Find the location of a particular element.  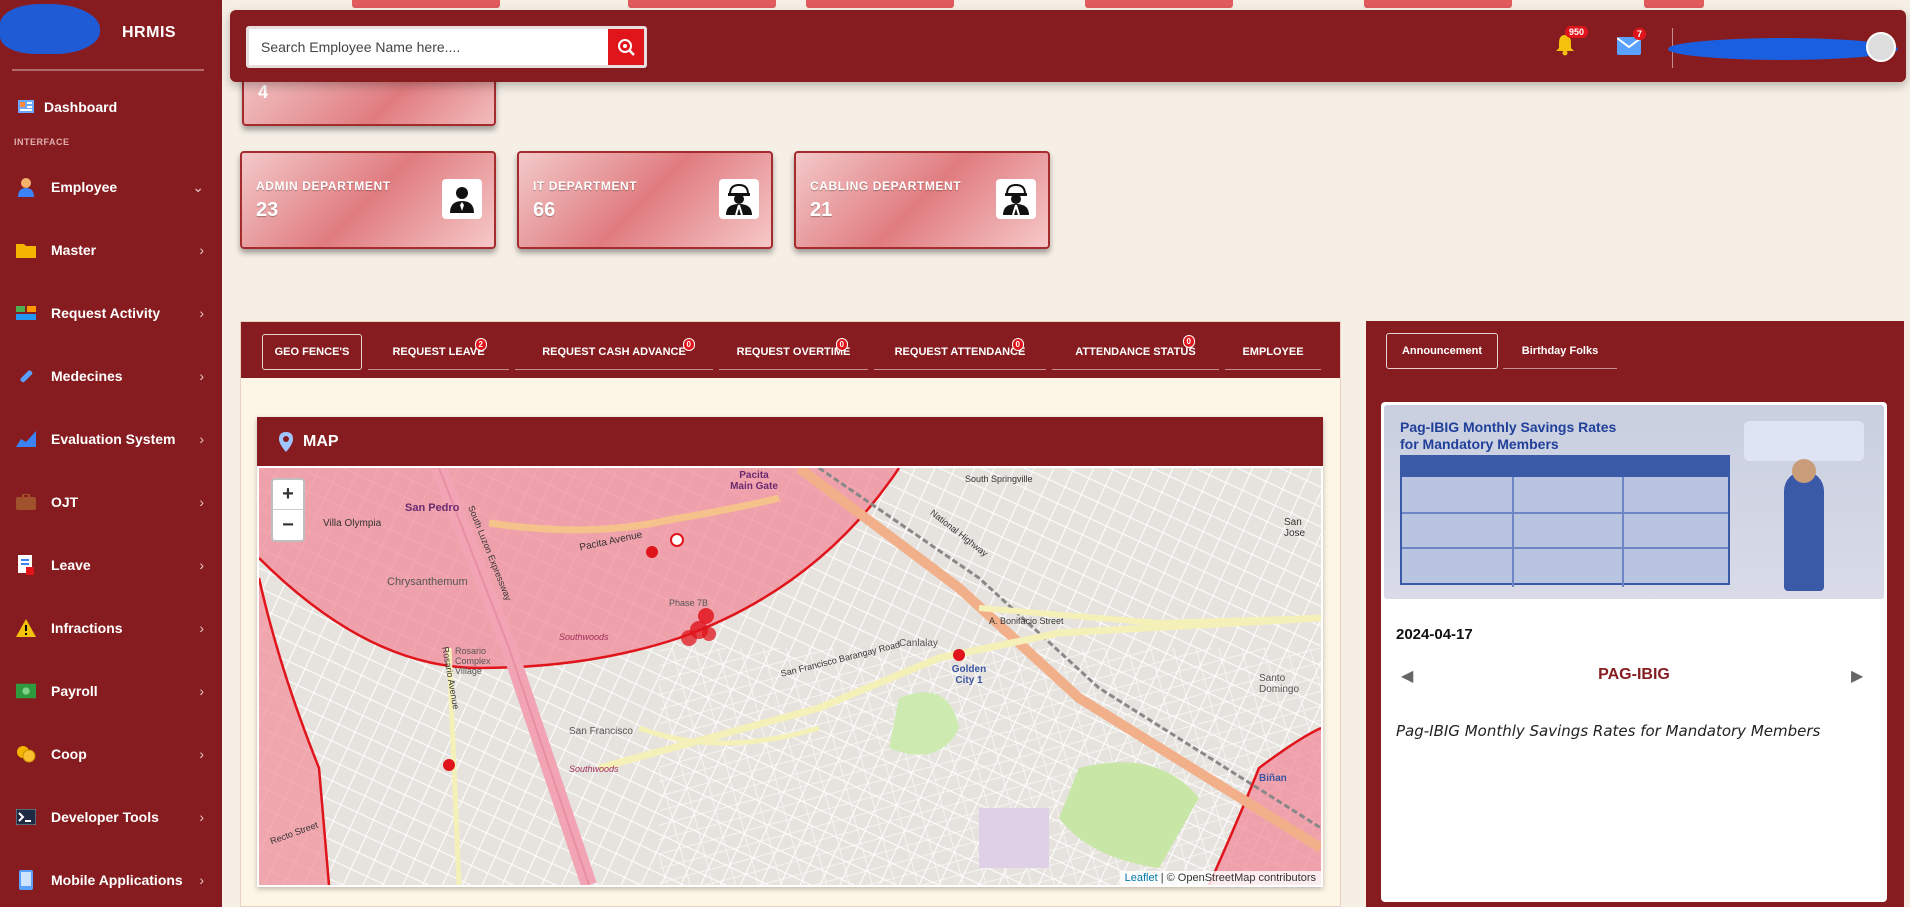

card-title: CABLING DEPARTMENT is located at coordinates (886, 186).